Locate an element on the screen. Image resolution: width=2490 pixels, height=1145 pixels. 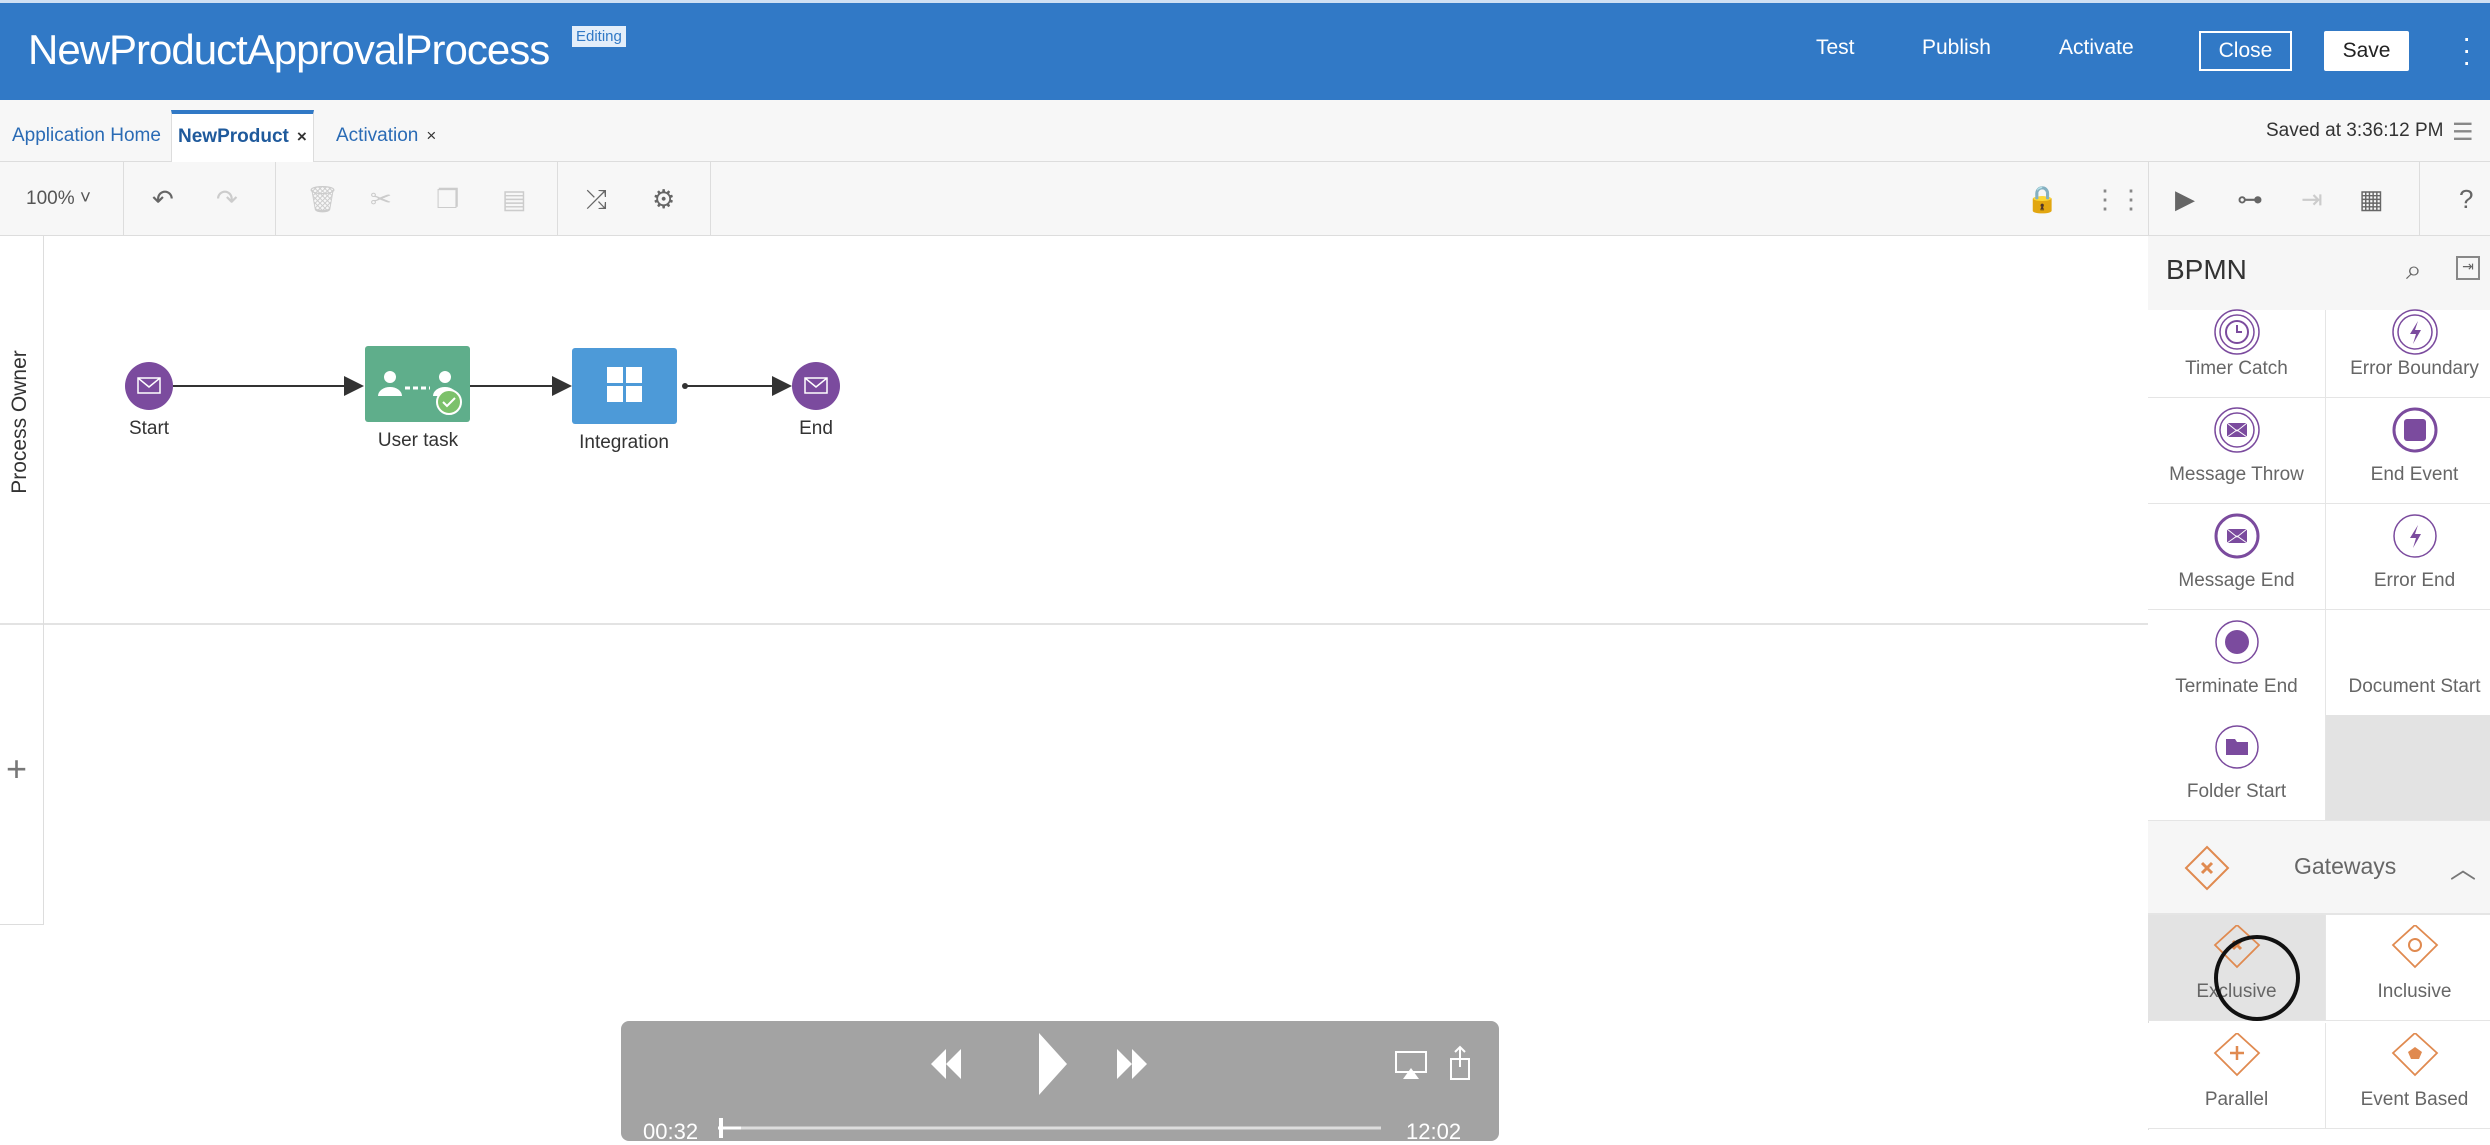
add-lane-icon: + is located at coordinates (16, 769).